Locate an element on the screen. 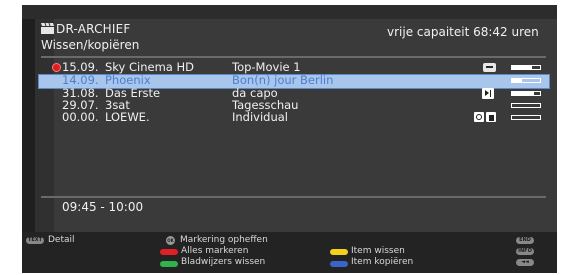 The image size is (563, 275). recording-row: 00.00. LOEWE. Individual is located at coordinates (281, 117).